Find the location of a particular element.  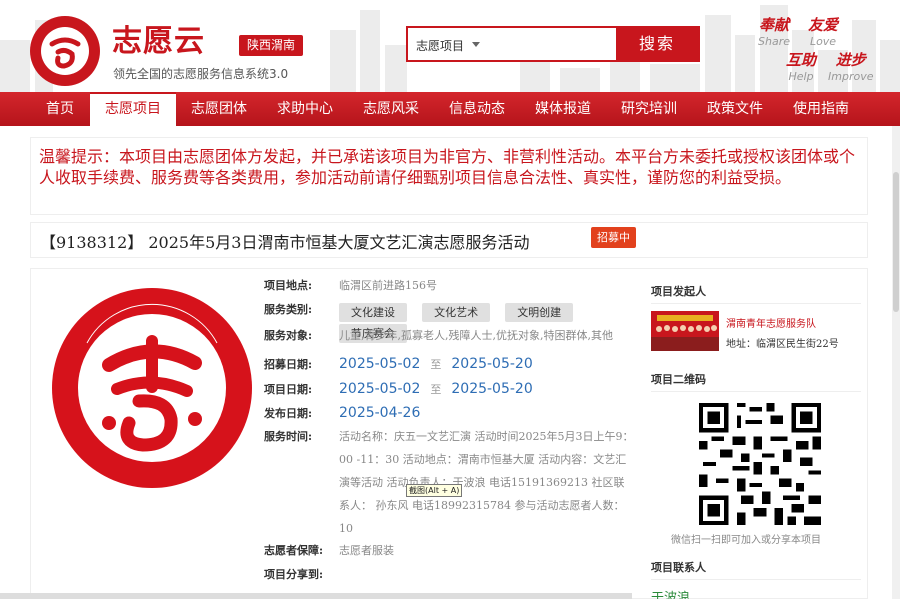

publish-date: 2025-04-26 is located at coordinates (380, 413).